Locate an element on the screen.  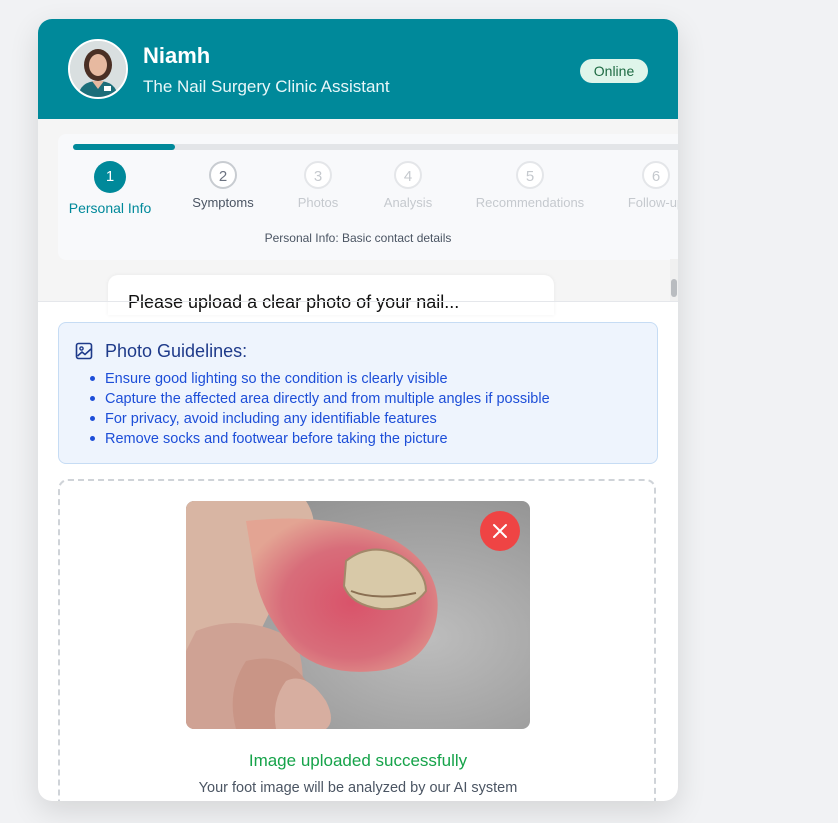
step-symptoms: 2 Symptoms is located at coordinates (223, 185).